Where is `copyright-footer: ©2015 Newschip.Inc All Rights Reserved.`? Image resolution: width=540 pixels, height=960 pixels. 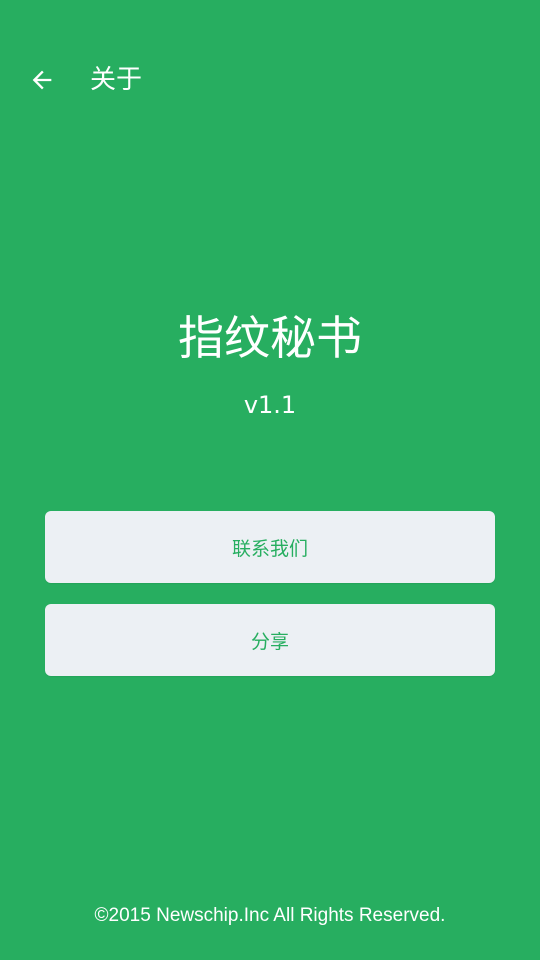
copyright-footer: ©2015 Newschip.Inc All Rights Reserved. is located at coordinates (270, 915).